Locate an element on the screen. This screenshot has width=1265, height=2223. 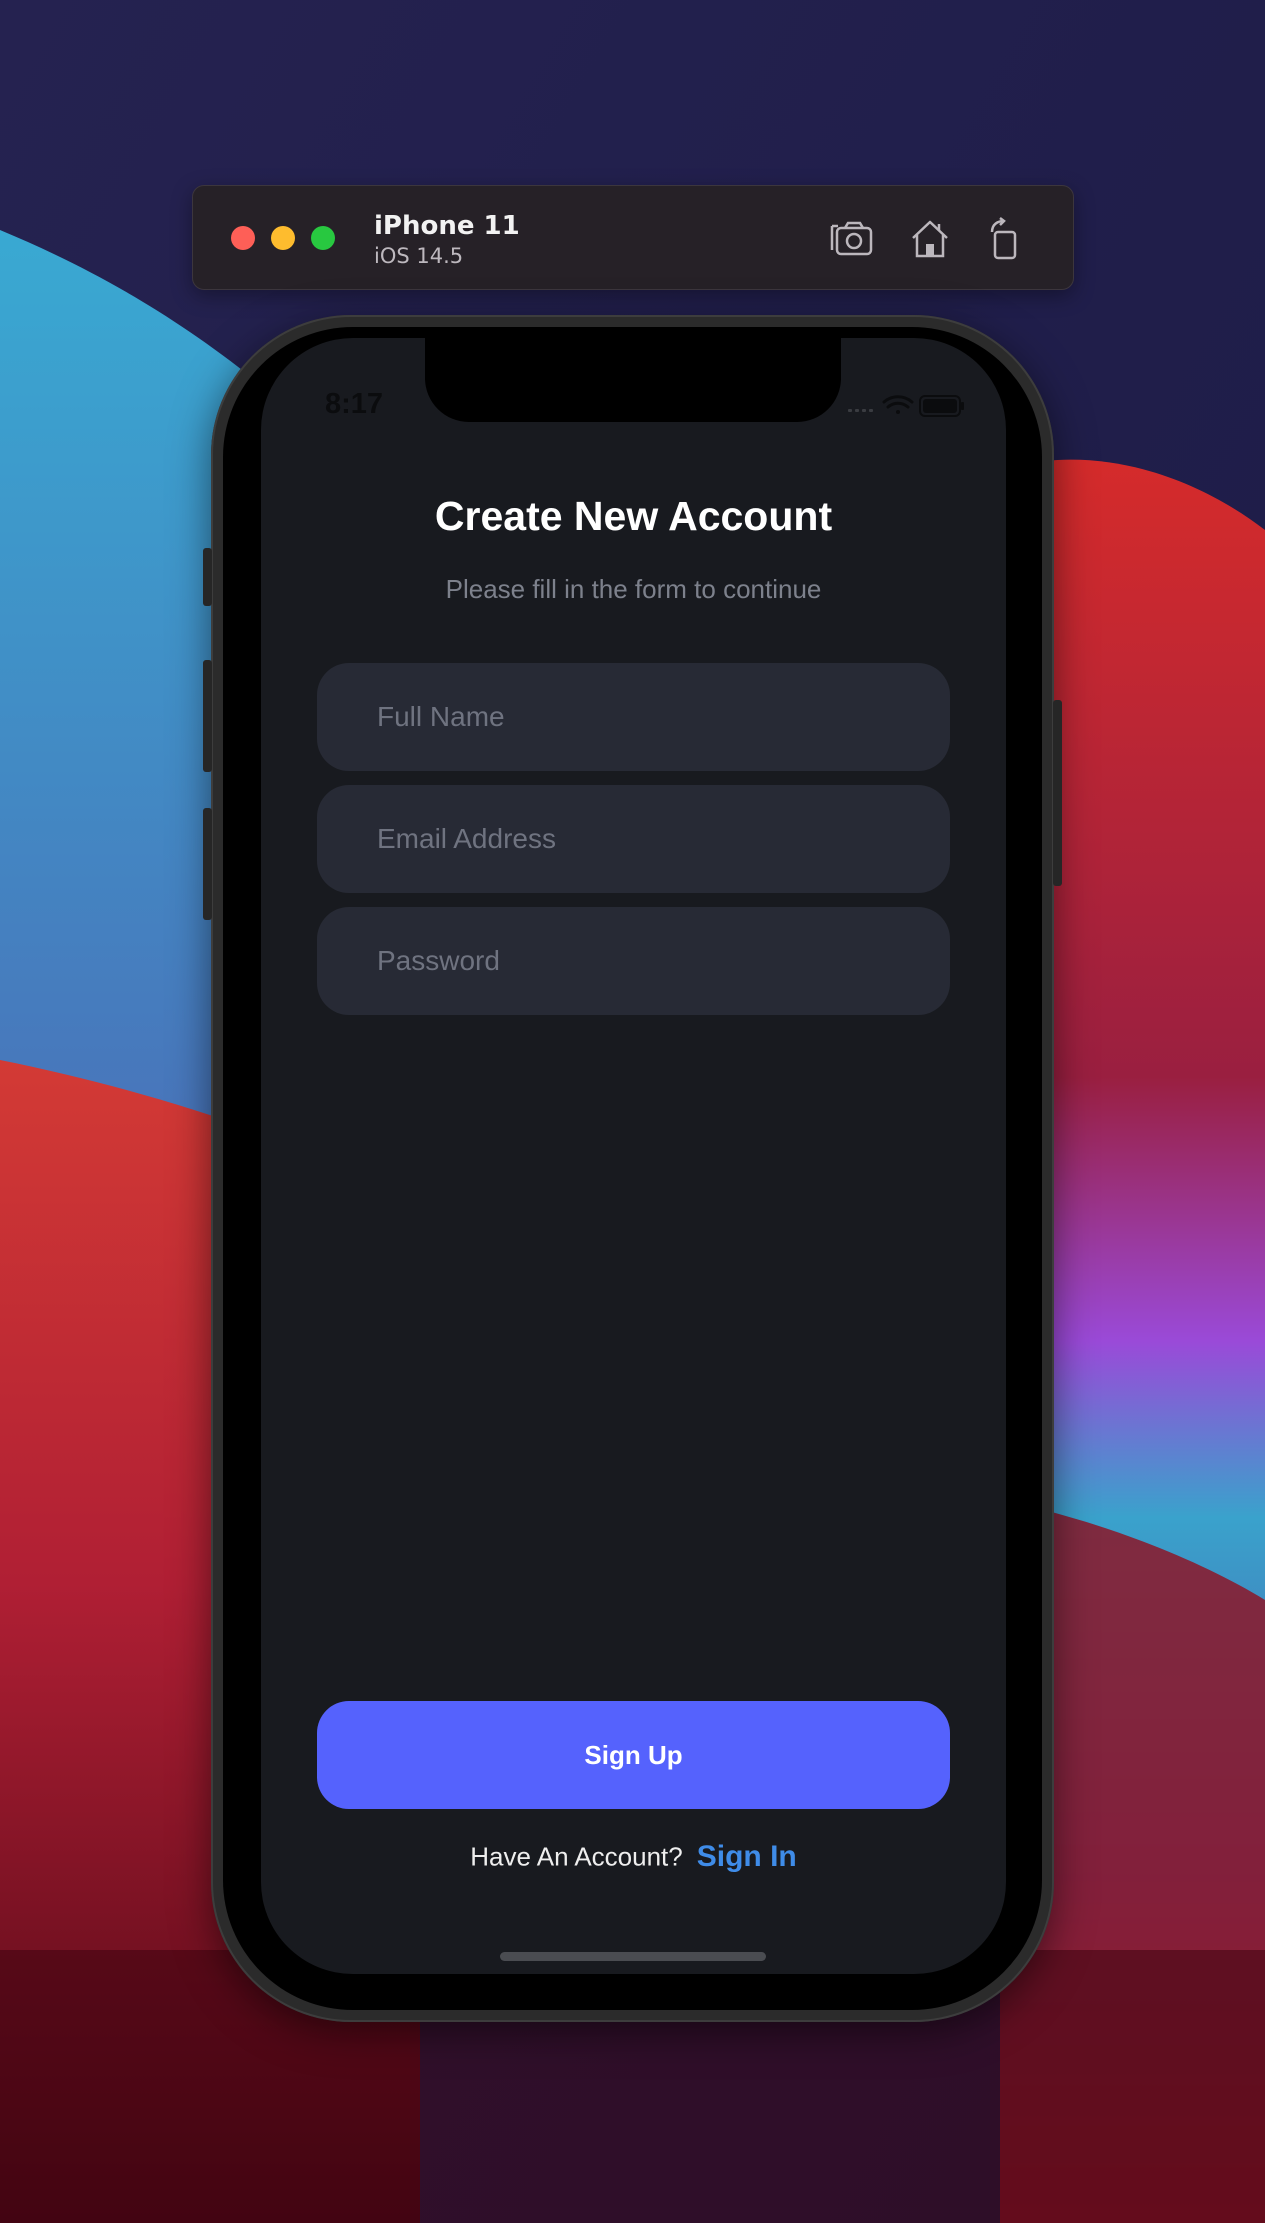
volume-up-button is located at coordinates (207, 716).